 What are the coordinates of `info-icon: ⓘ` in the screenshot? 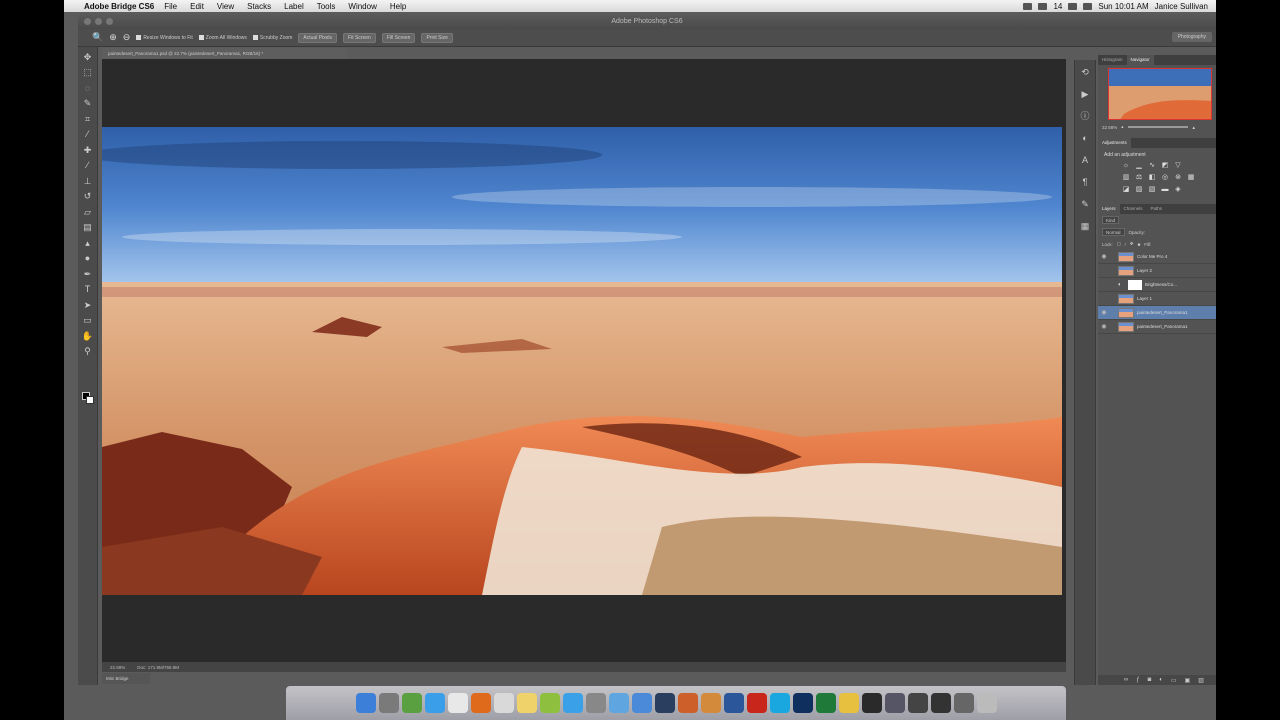 It's located at (1085, 116).